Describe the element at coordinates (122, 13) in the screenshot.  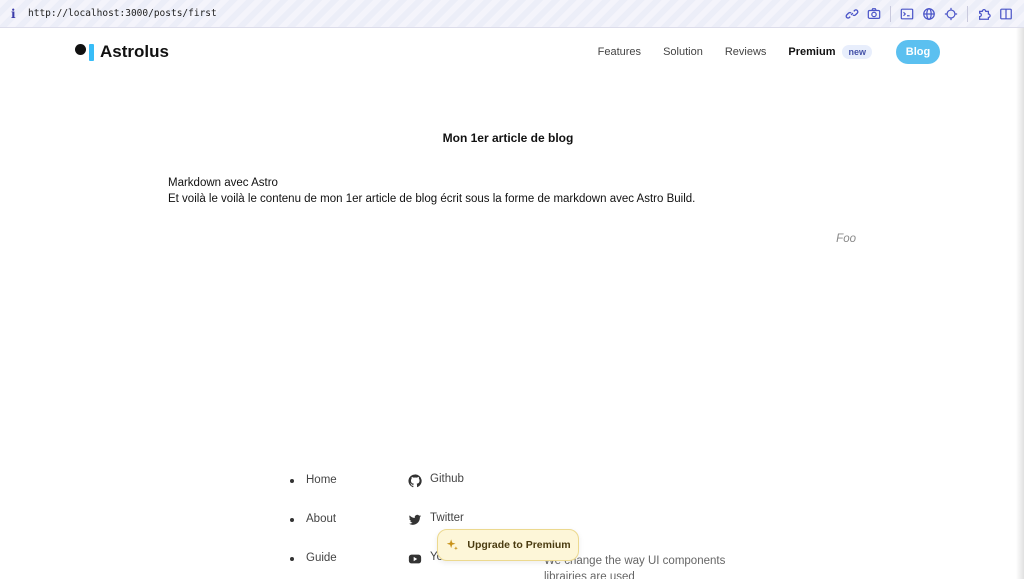
I see `address-bar-url: http://localhost:3000/posts/first` at that location.